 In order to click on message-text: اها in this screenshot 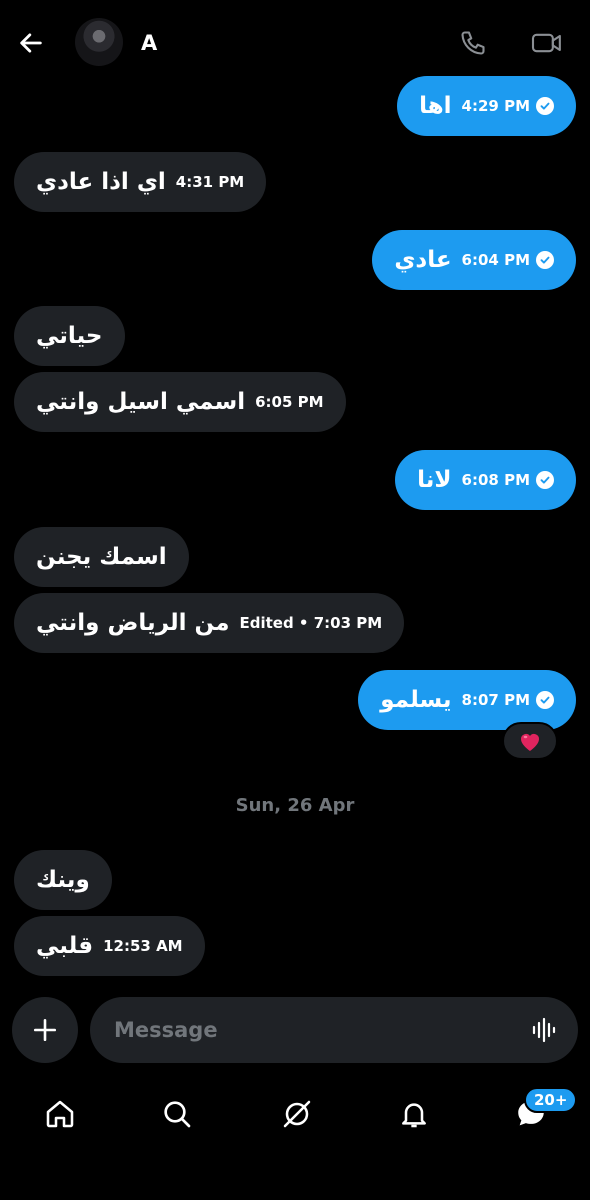, I will do `click(435, 106)`.